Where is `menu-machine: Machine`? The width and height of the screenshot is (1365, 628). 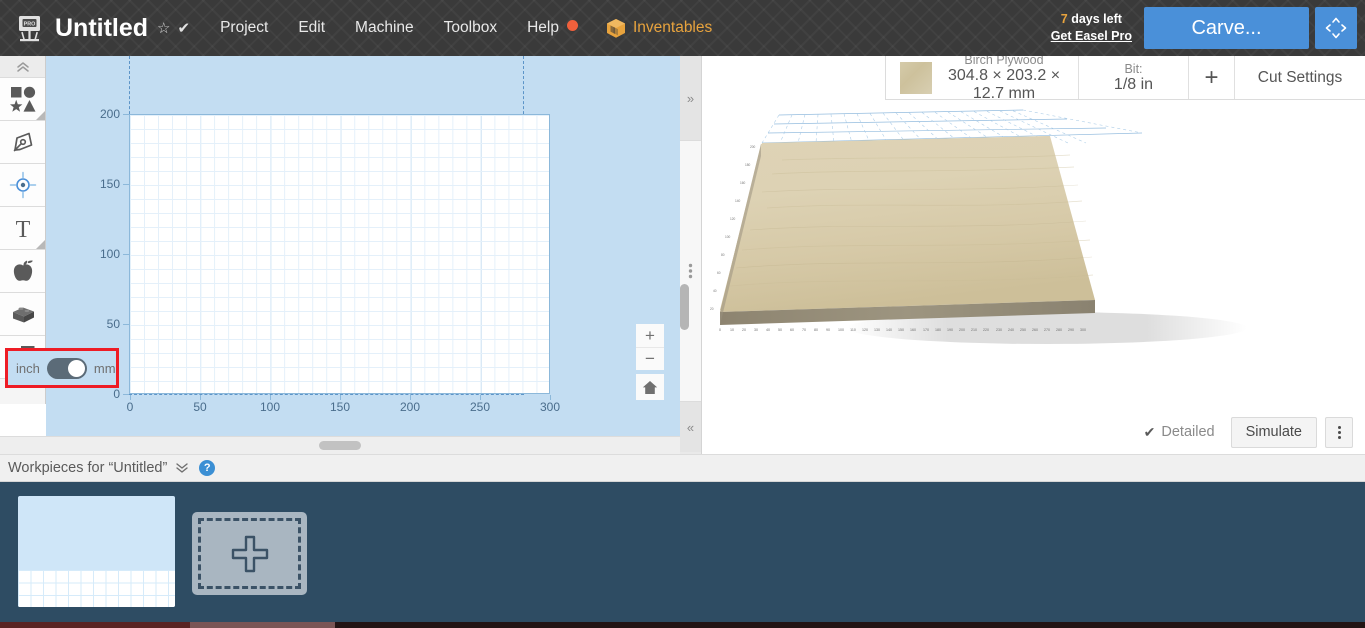
menu-machine: Machine is located at coordinates (384, 28).